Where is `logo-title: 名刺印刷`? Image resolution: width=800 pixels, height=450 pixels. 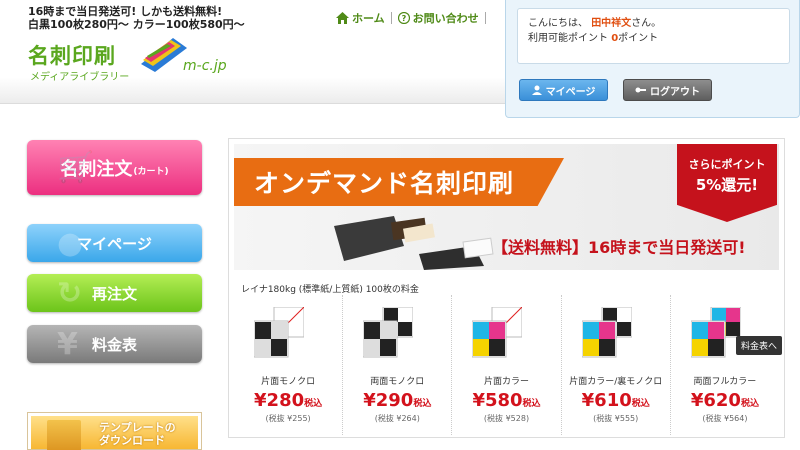
logo-title: 名刺印刷 is located at coordinates (72, 56).